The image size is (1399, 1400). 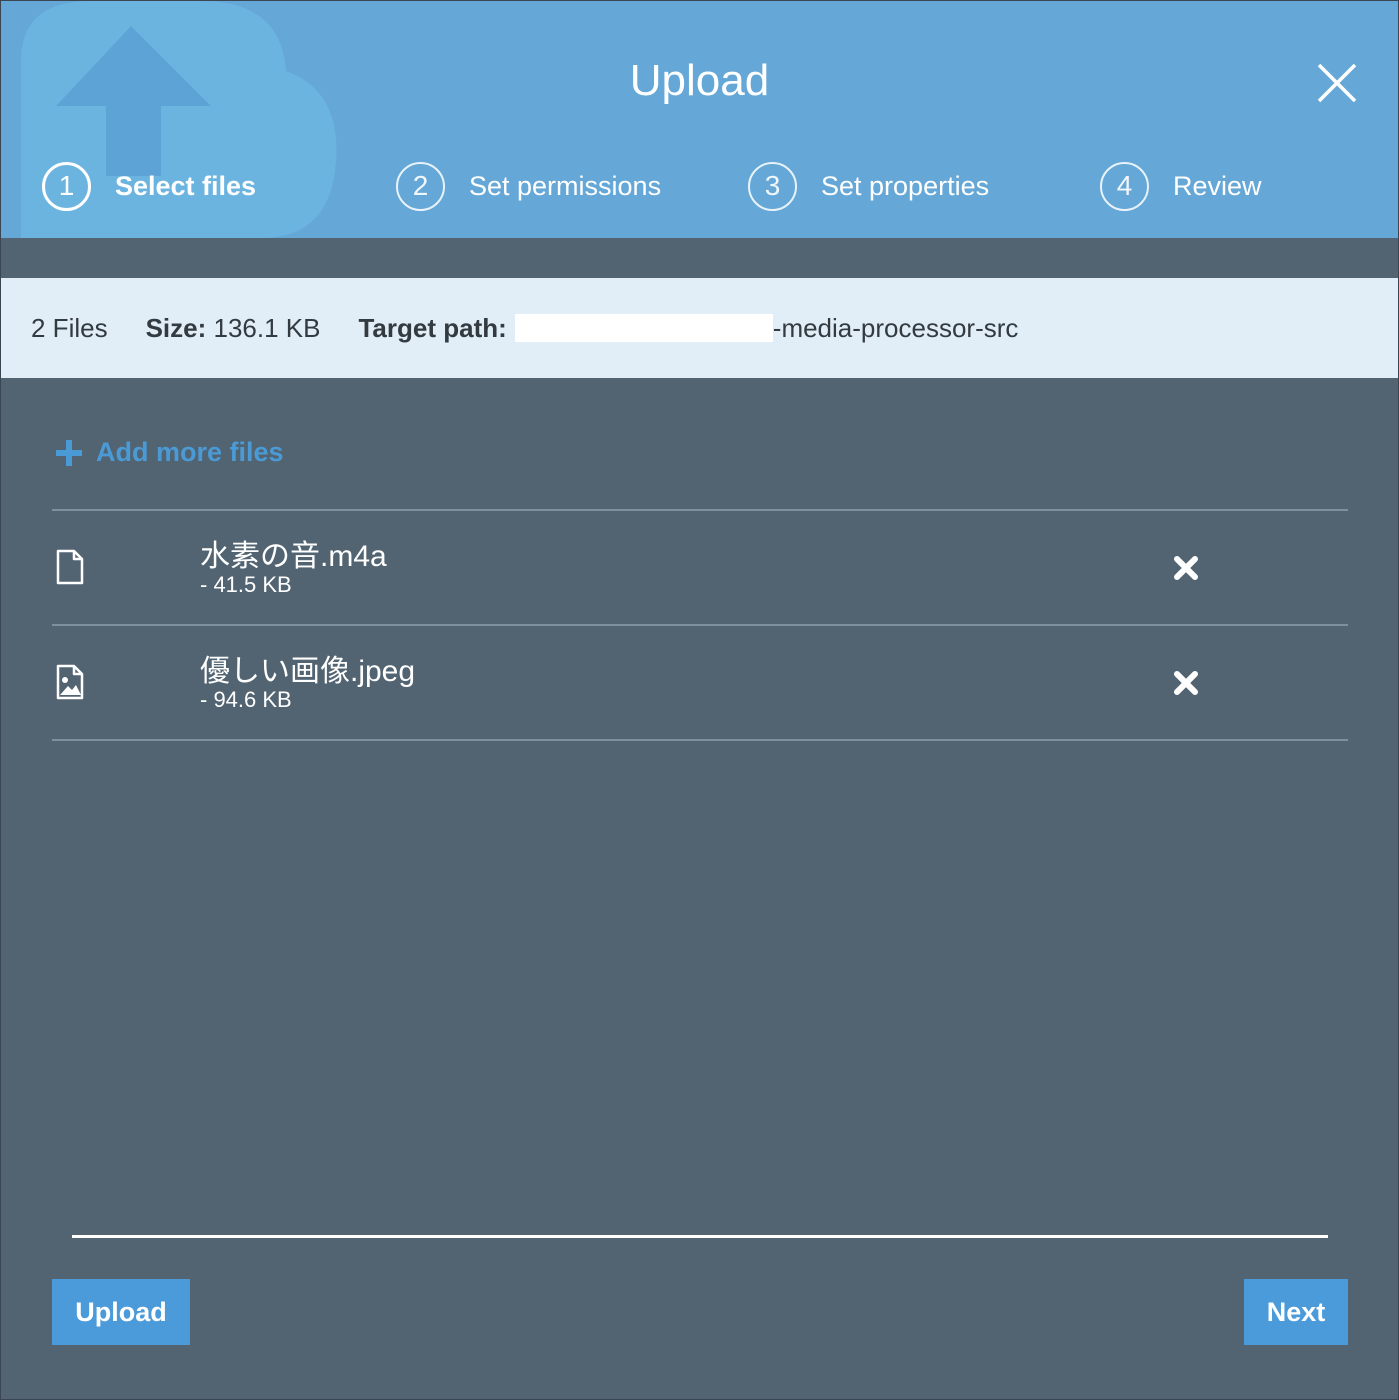 I want to click on step-select-files: 1 Select files, so click(x=149, y=186).